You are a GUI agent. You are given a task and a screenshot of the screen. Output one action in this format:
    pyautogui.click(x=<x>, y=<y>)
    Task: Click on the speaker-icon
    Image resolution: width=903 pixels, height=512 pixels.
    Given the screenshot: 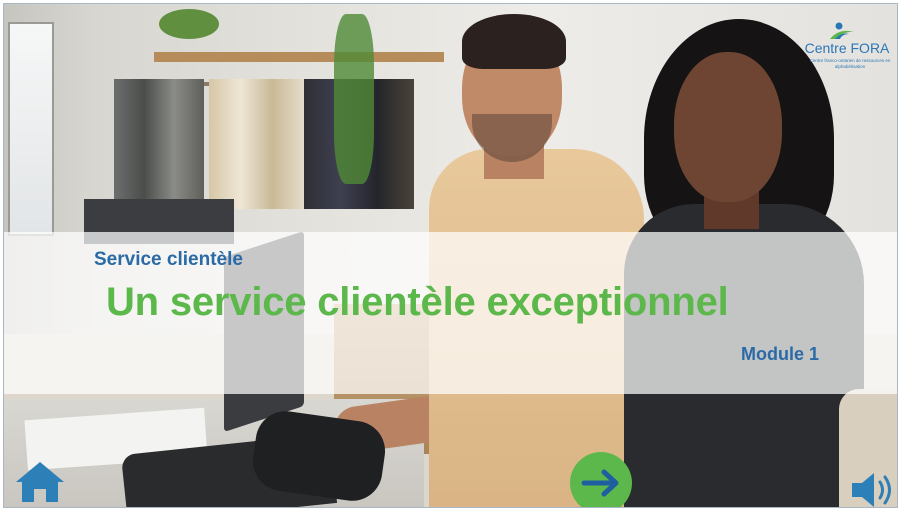 What is the action you would take?
    pyautogui.click(x=871, y=490)
    